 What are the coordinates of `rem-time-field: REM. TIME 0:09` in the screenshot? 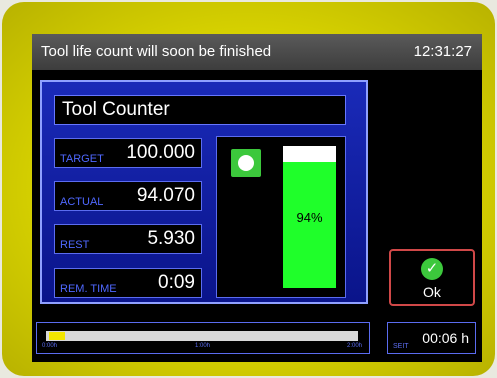 It's located at (128, 283).